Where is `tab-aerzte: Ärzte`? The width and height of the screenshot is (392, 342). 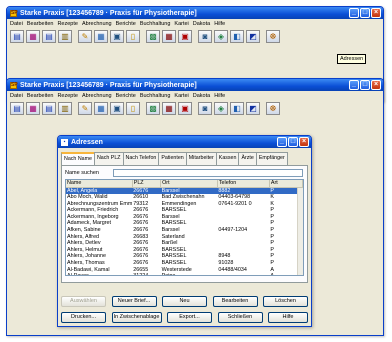 tab-aerzte: Ärzte is located at coordinates (247, 158).